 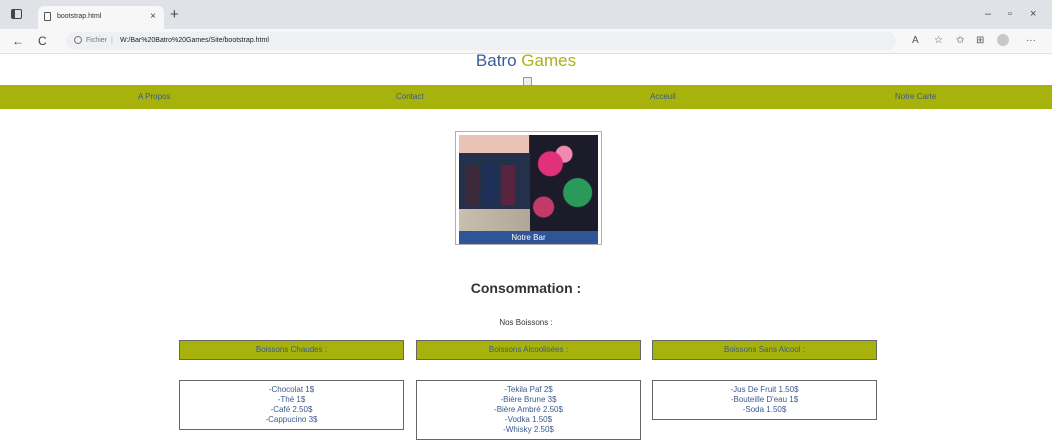 What do you see at coordinates (97, 40) in the screenshot?
I see `url-scheme: Fichier` at bounding box center [97, 40].